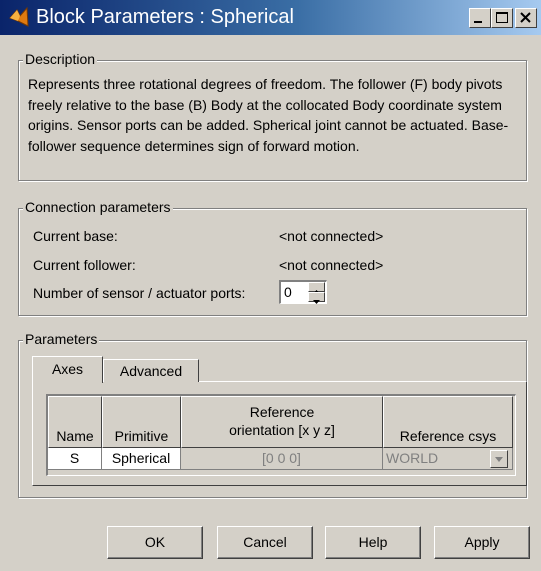 The height and width of the screenshot is (571, 541). I want to click on description-group-label: Description, so click(60, 59).